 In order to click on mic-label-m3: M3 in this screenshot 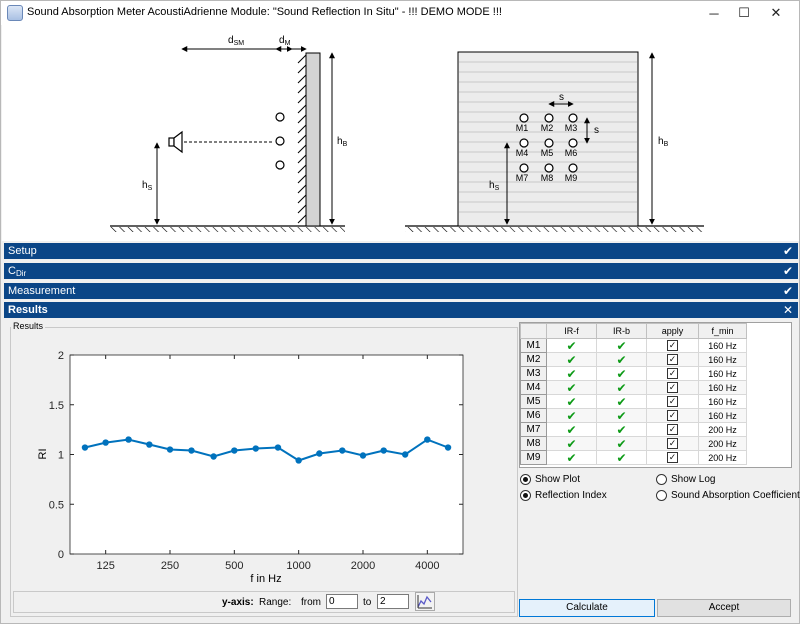, I will do `click(571, 128)`.